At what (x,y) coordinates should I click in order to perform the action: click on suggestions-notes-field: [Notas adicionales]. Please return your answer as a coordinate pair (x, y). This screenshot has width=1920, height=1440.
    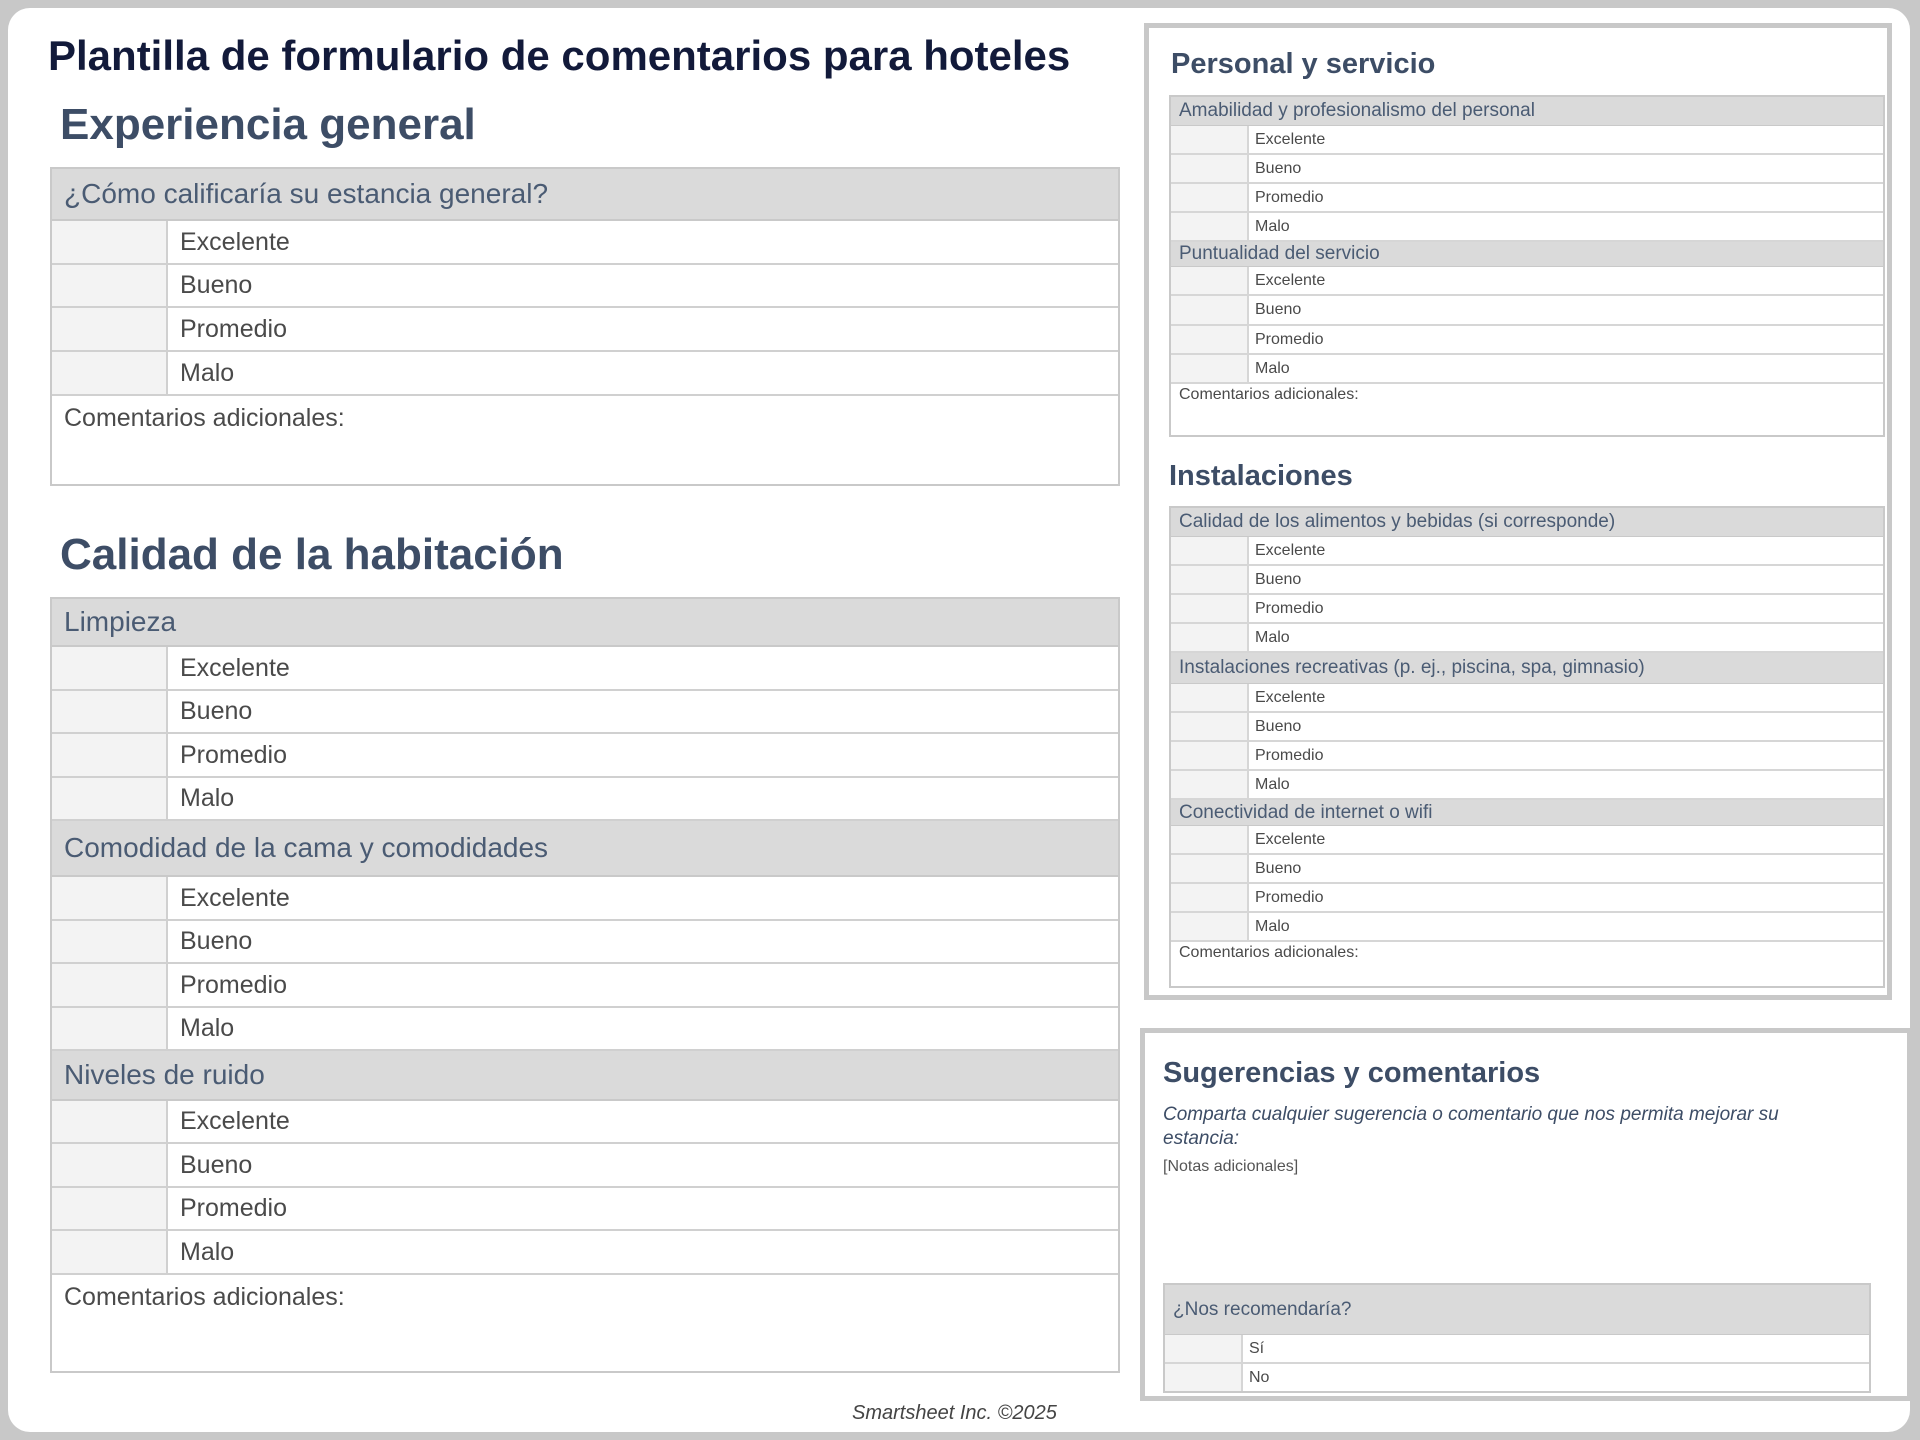
    Looking at the image, I should click on (1230, 1167).